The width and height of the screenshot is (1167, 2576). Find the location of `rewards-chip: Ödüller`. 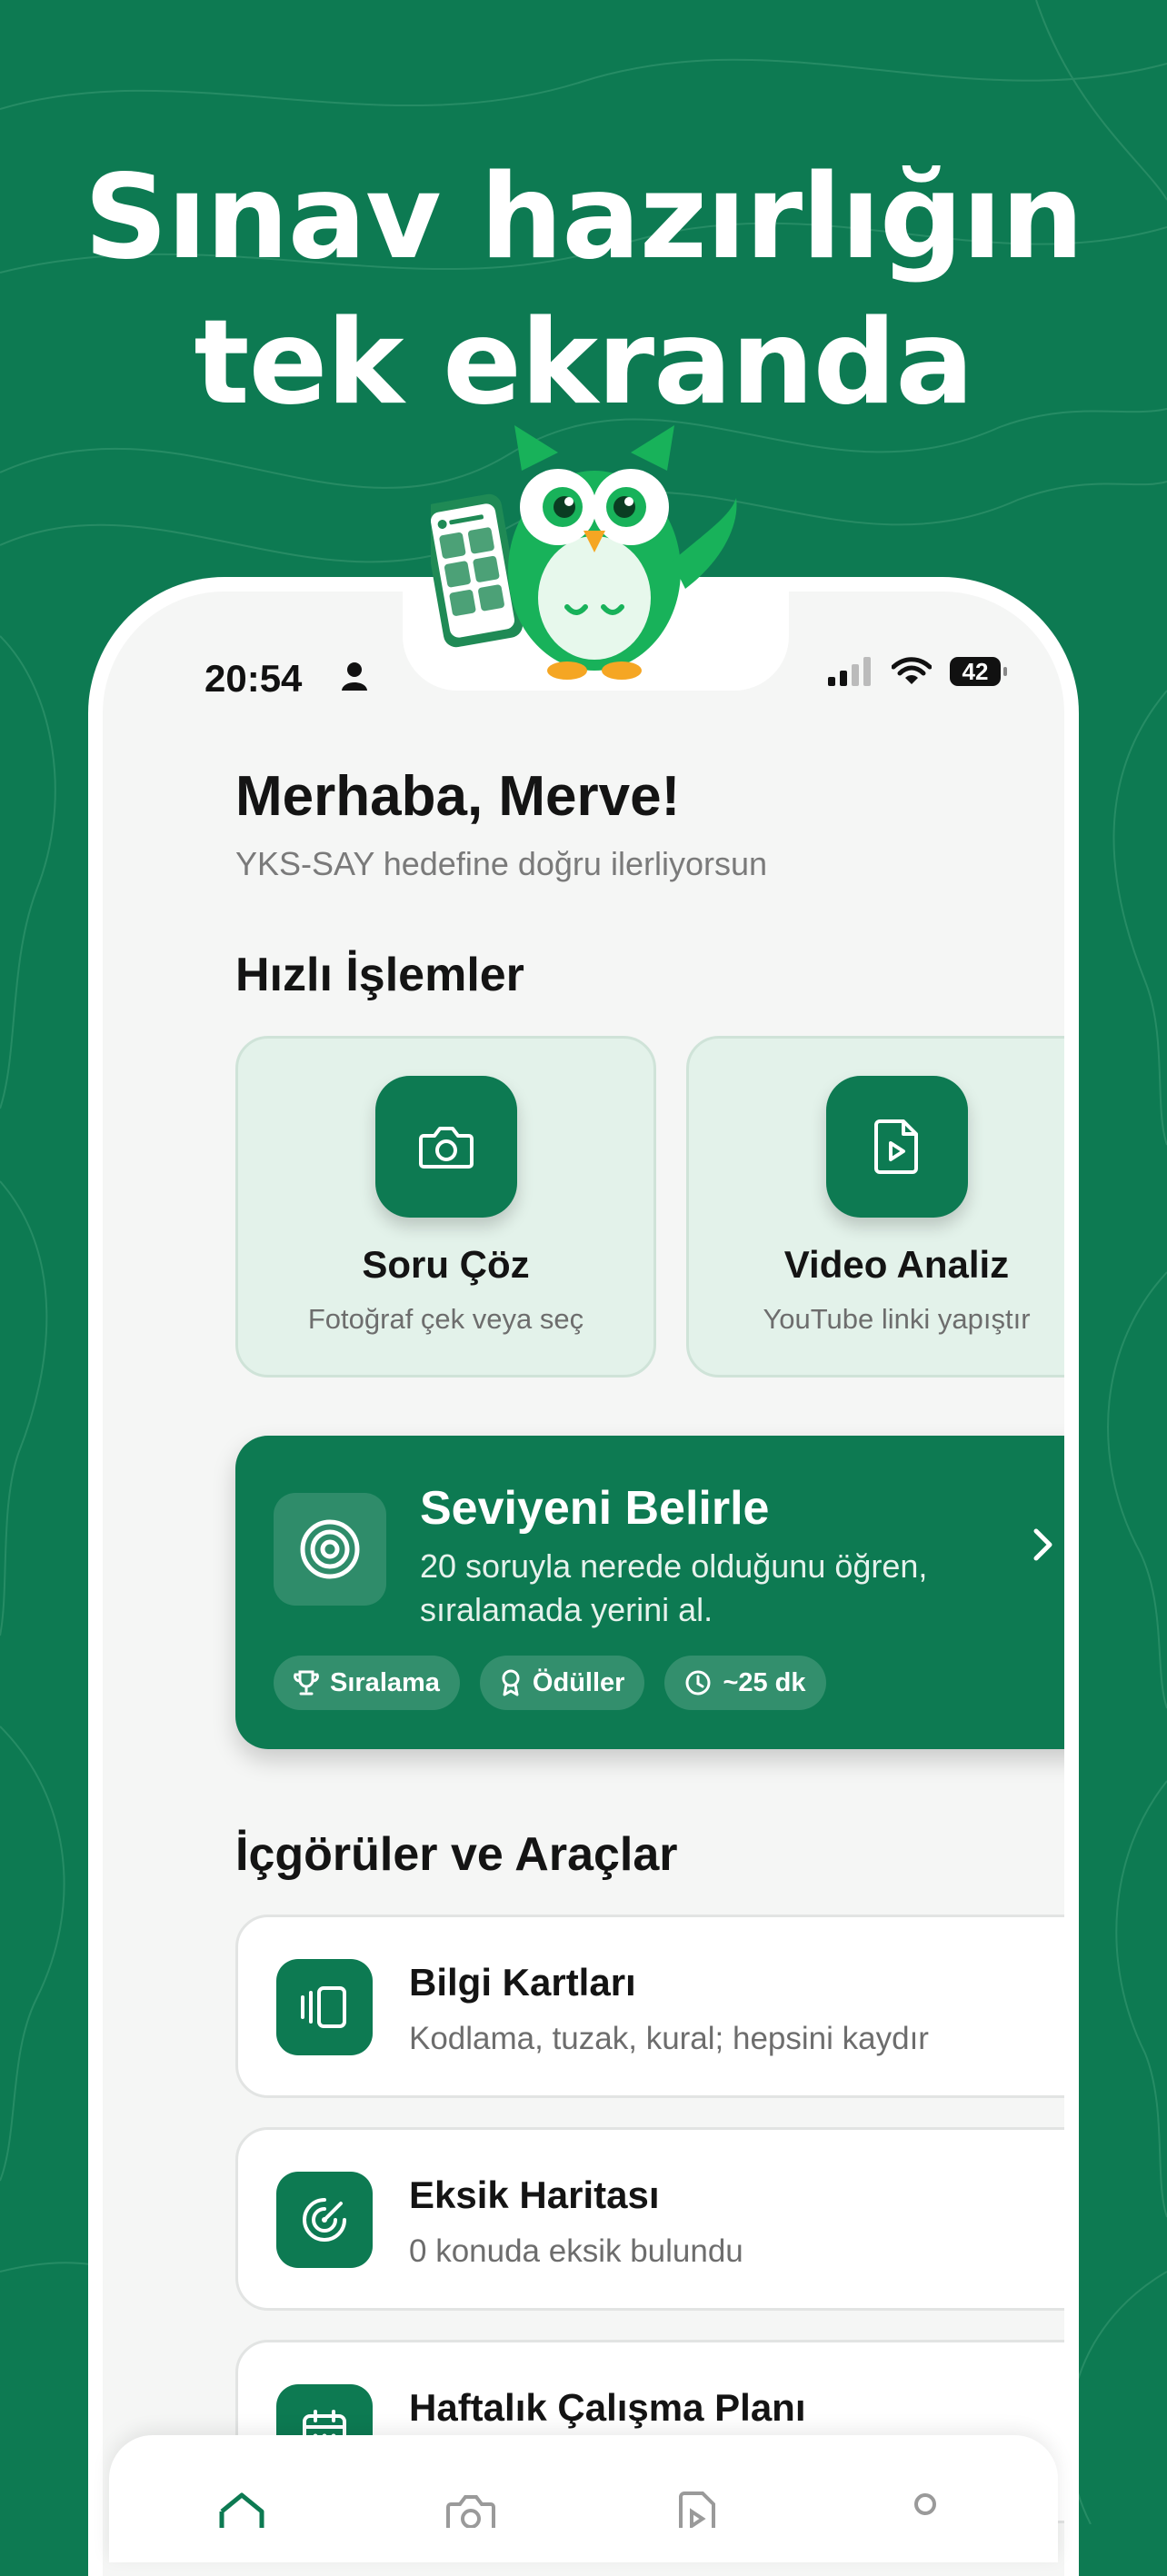

rewards-chip: Ödüller is located at coordinates (562, 1683).